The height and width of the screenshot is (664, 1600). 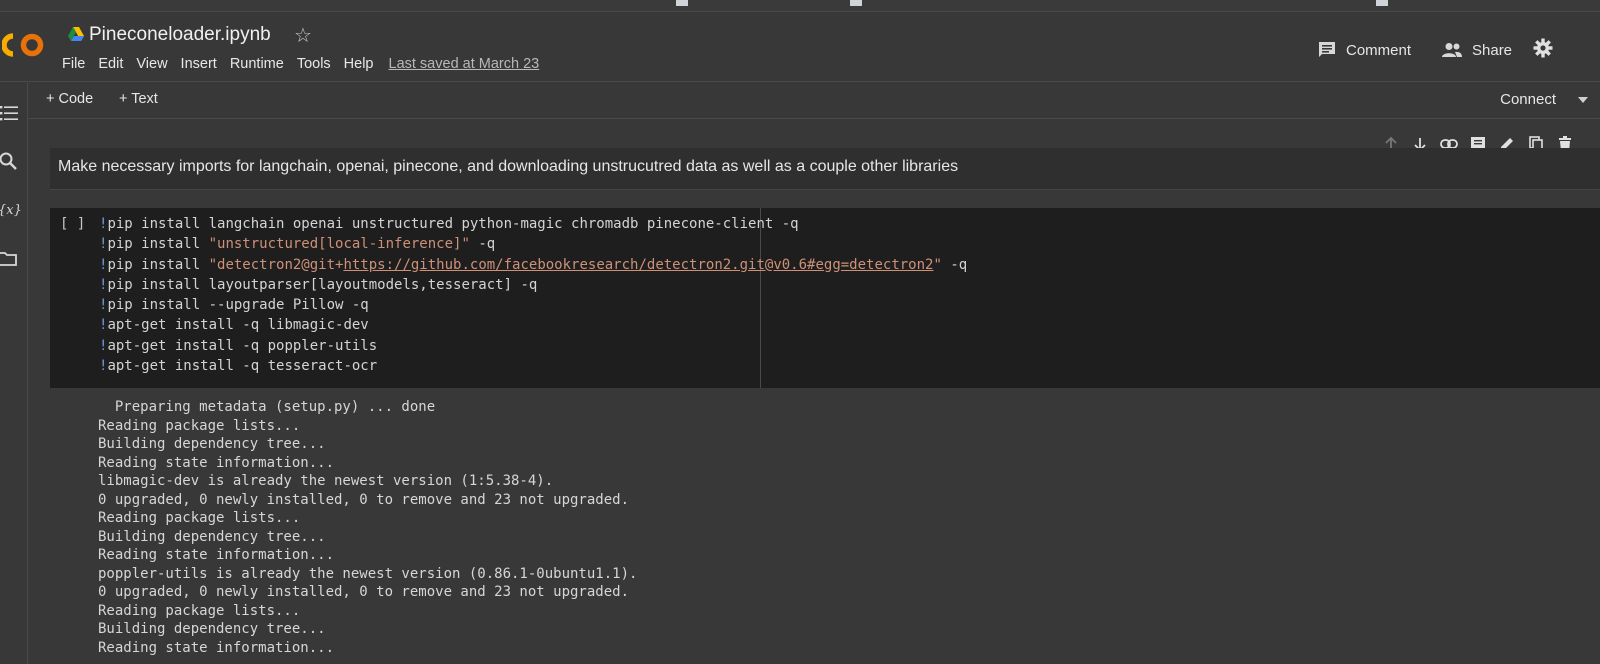 I want to click on share-label: Share, so click(x=1492, y=50).